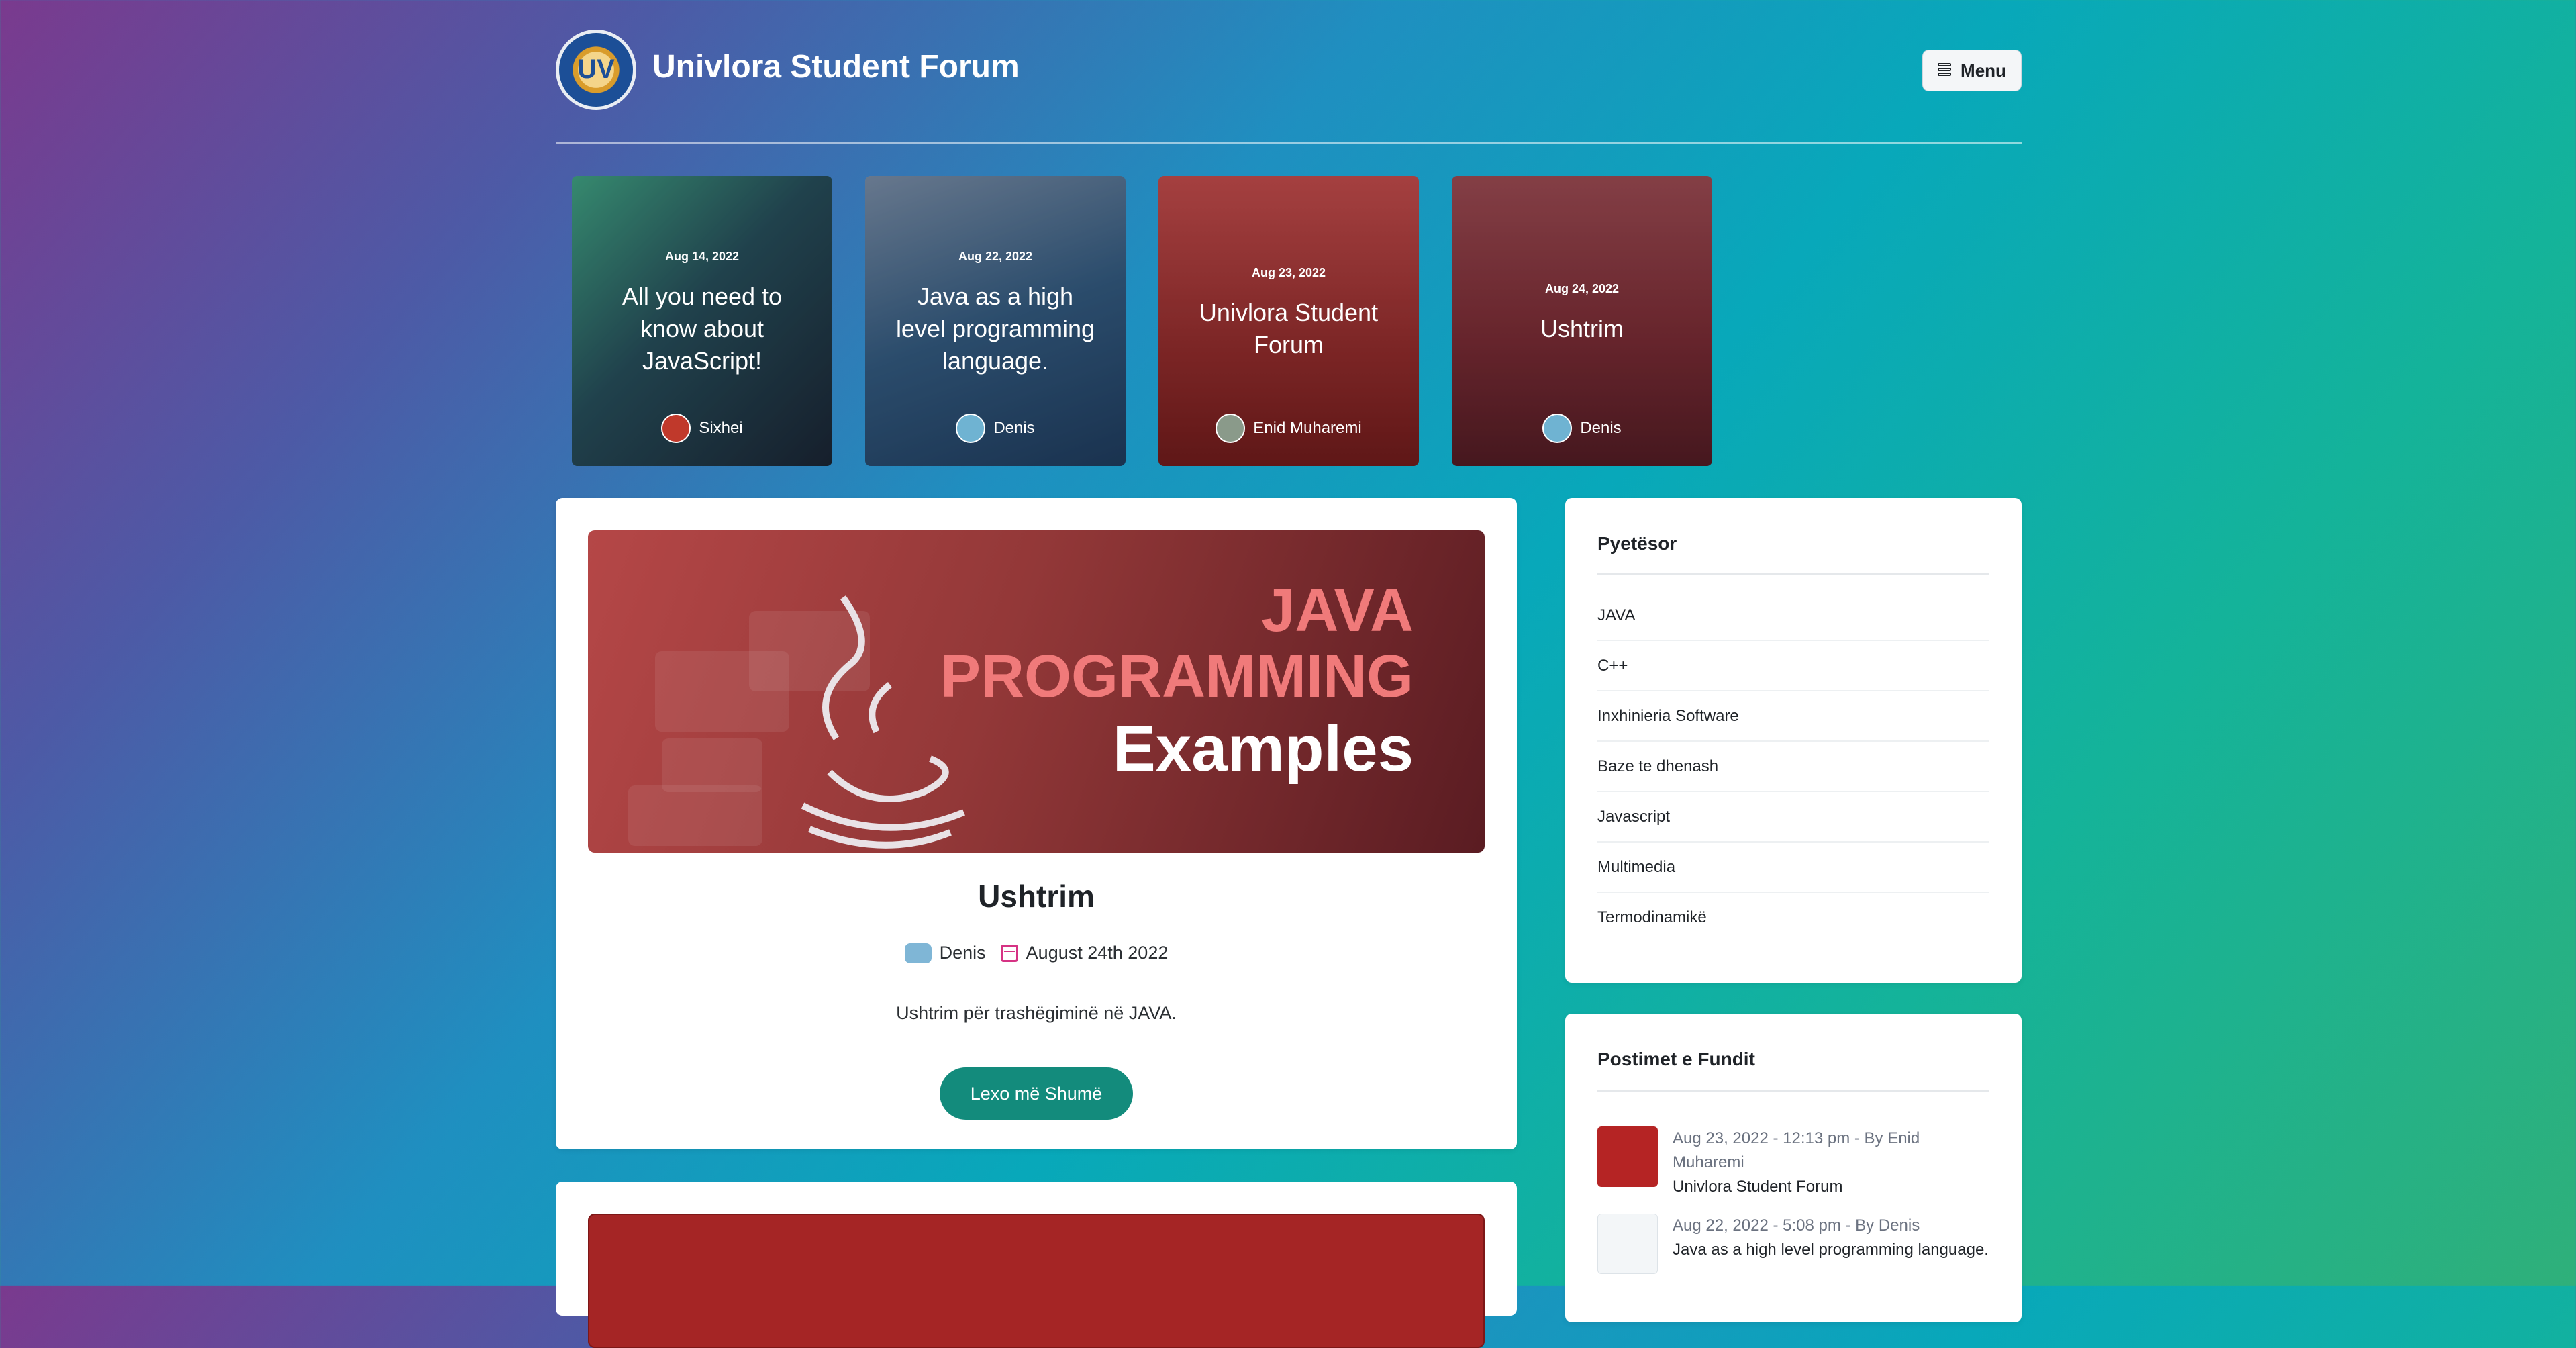  Describe the element at coordinates (1289, 70) in the screenshot. I see `site-header: UV Univlora Student Forum Menu` at that location.